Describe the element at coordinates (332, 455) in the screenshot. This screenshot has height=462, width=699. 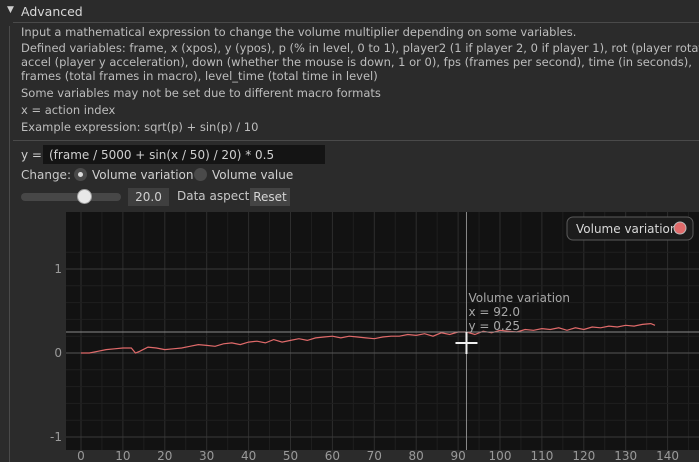
I see `x-tick-label: 60` at that location.